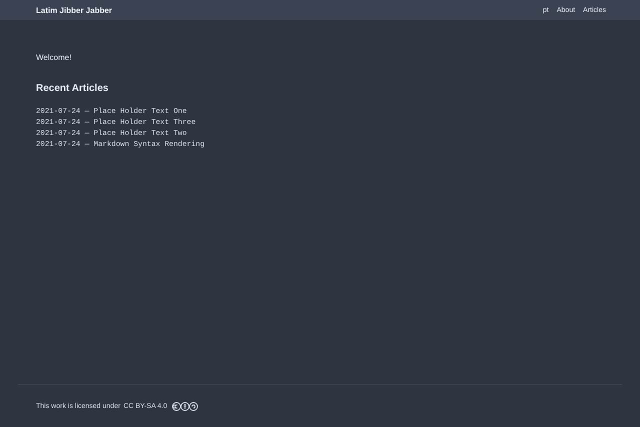 The height and width of the screenshot is (427, 640). What do you see at coordinates (54, 57) in the screenshot?
I see `welcome-text: Welcome!` at bounding box center [54, 57].